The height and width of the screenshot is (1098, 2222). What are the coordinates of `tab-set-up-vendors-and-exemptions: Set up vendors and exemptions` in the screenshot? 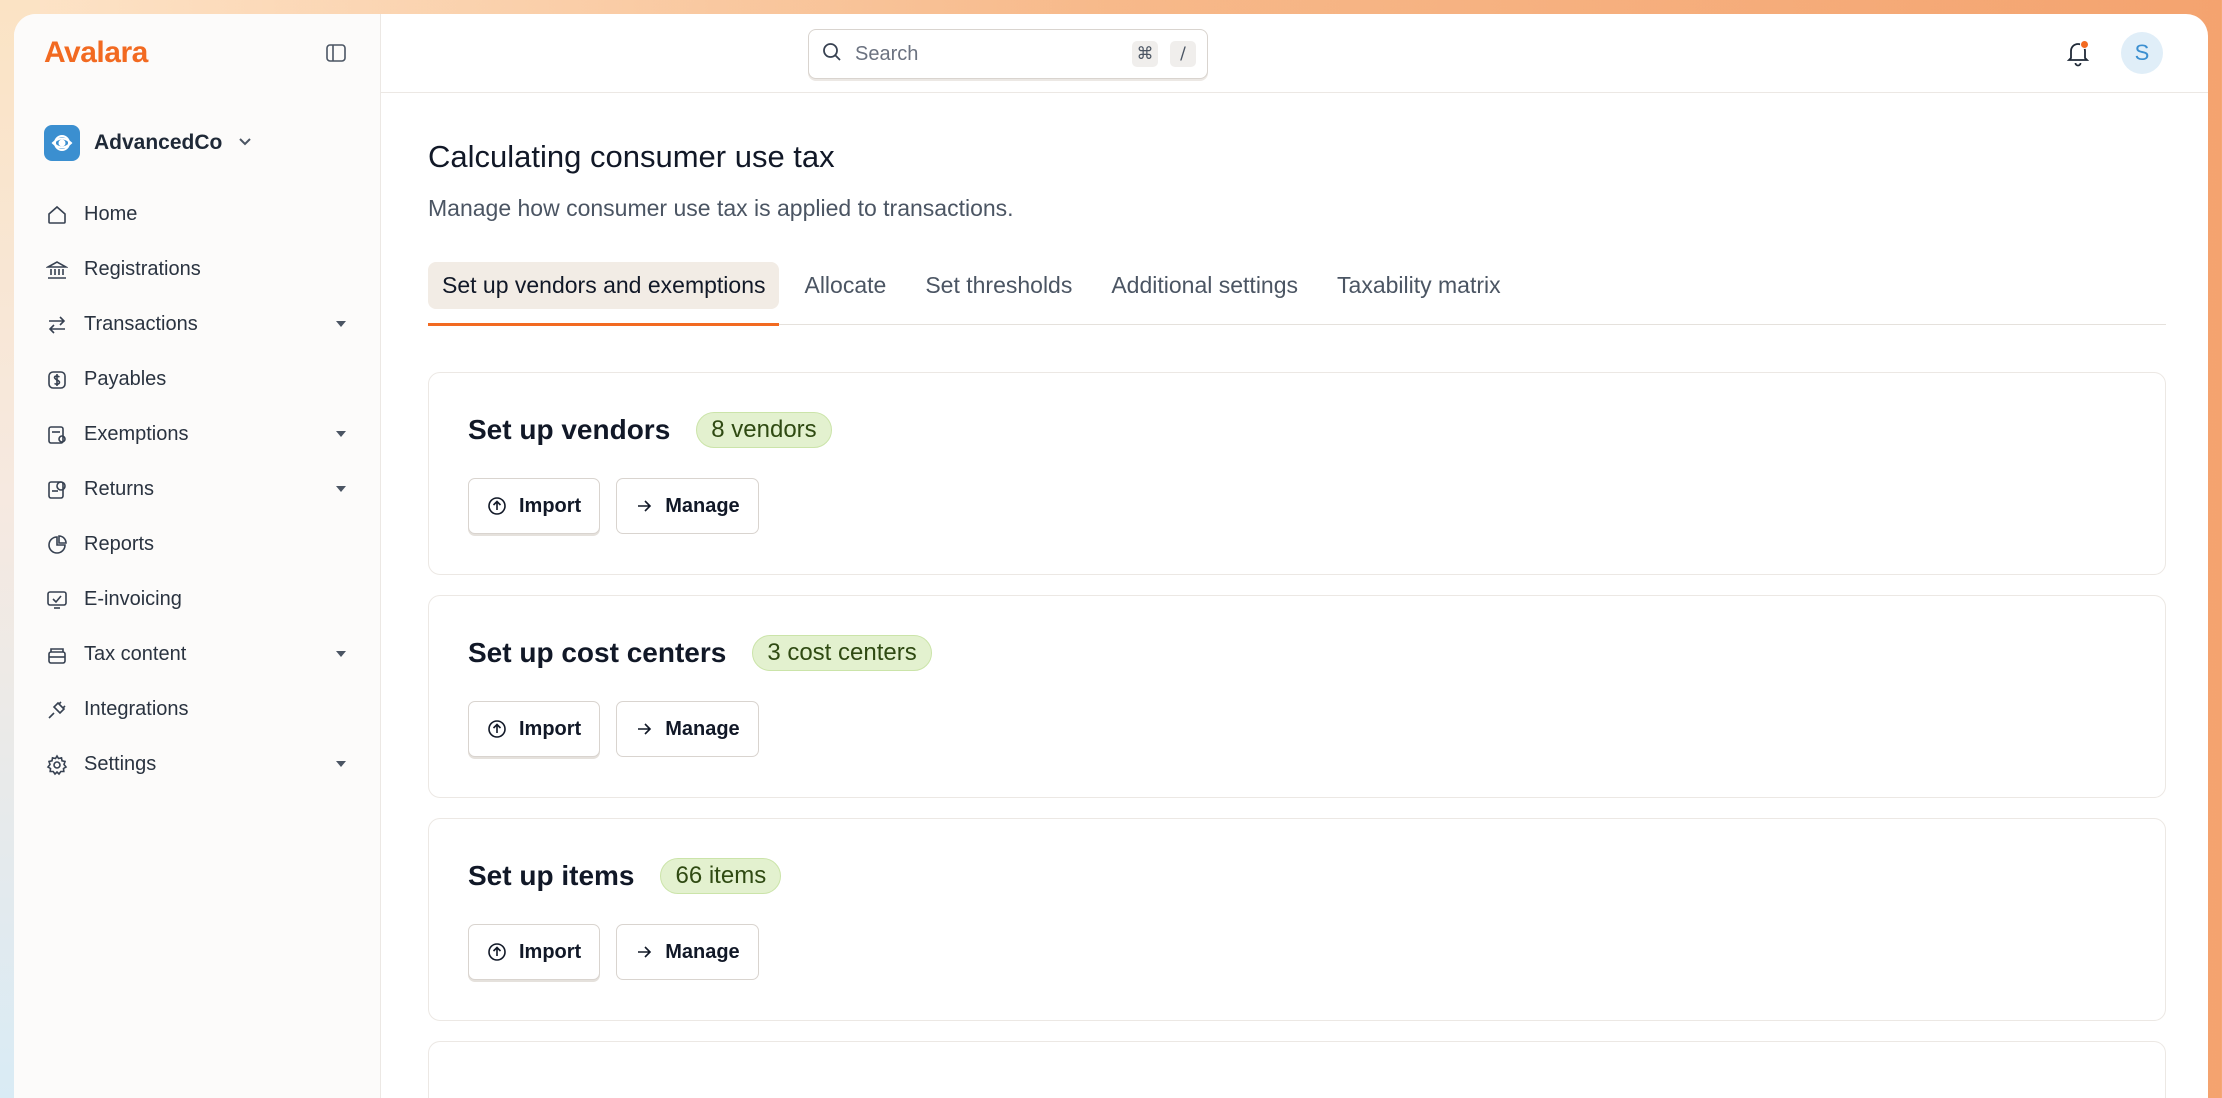 It's located at (604, 294).